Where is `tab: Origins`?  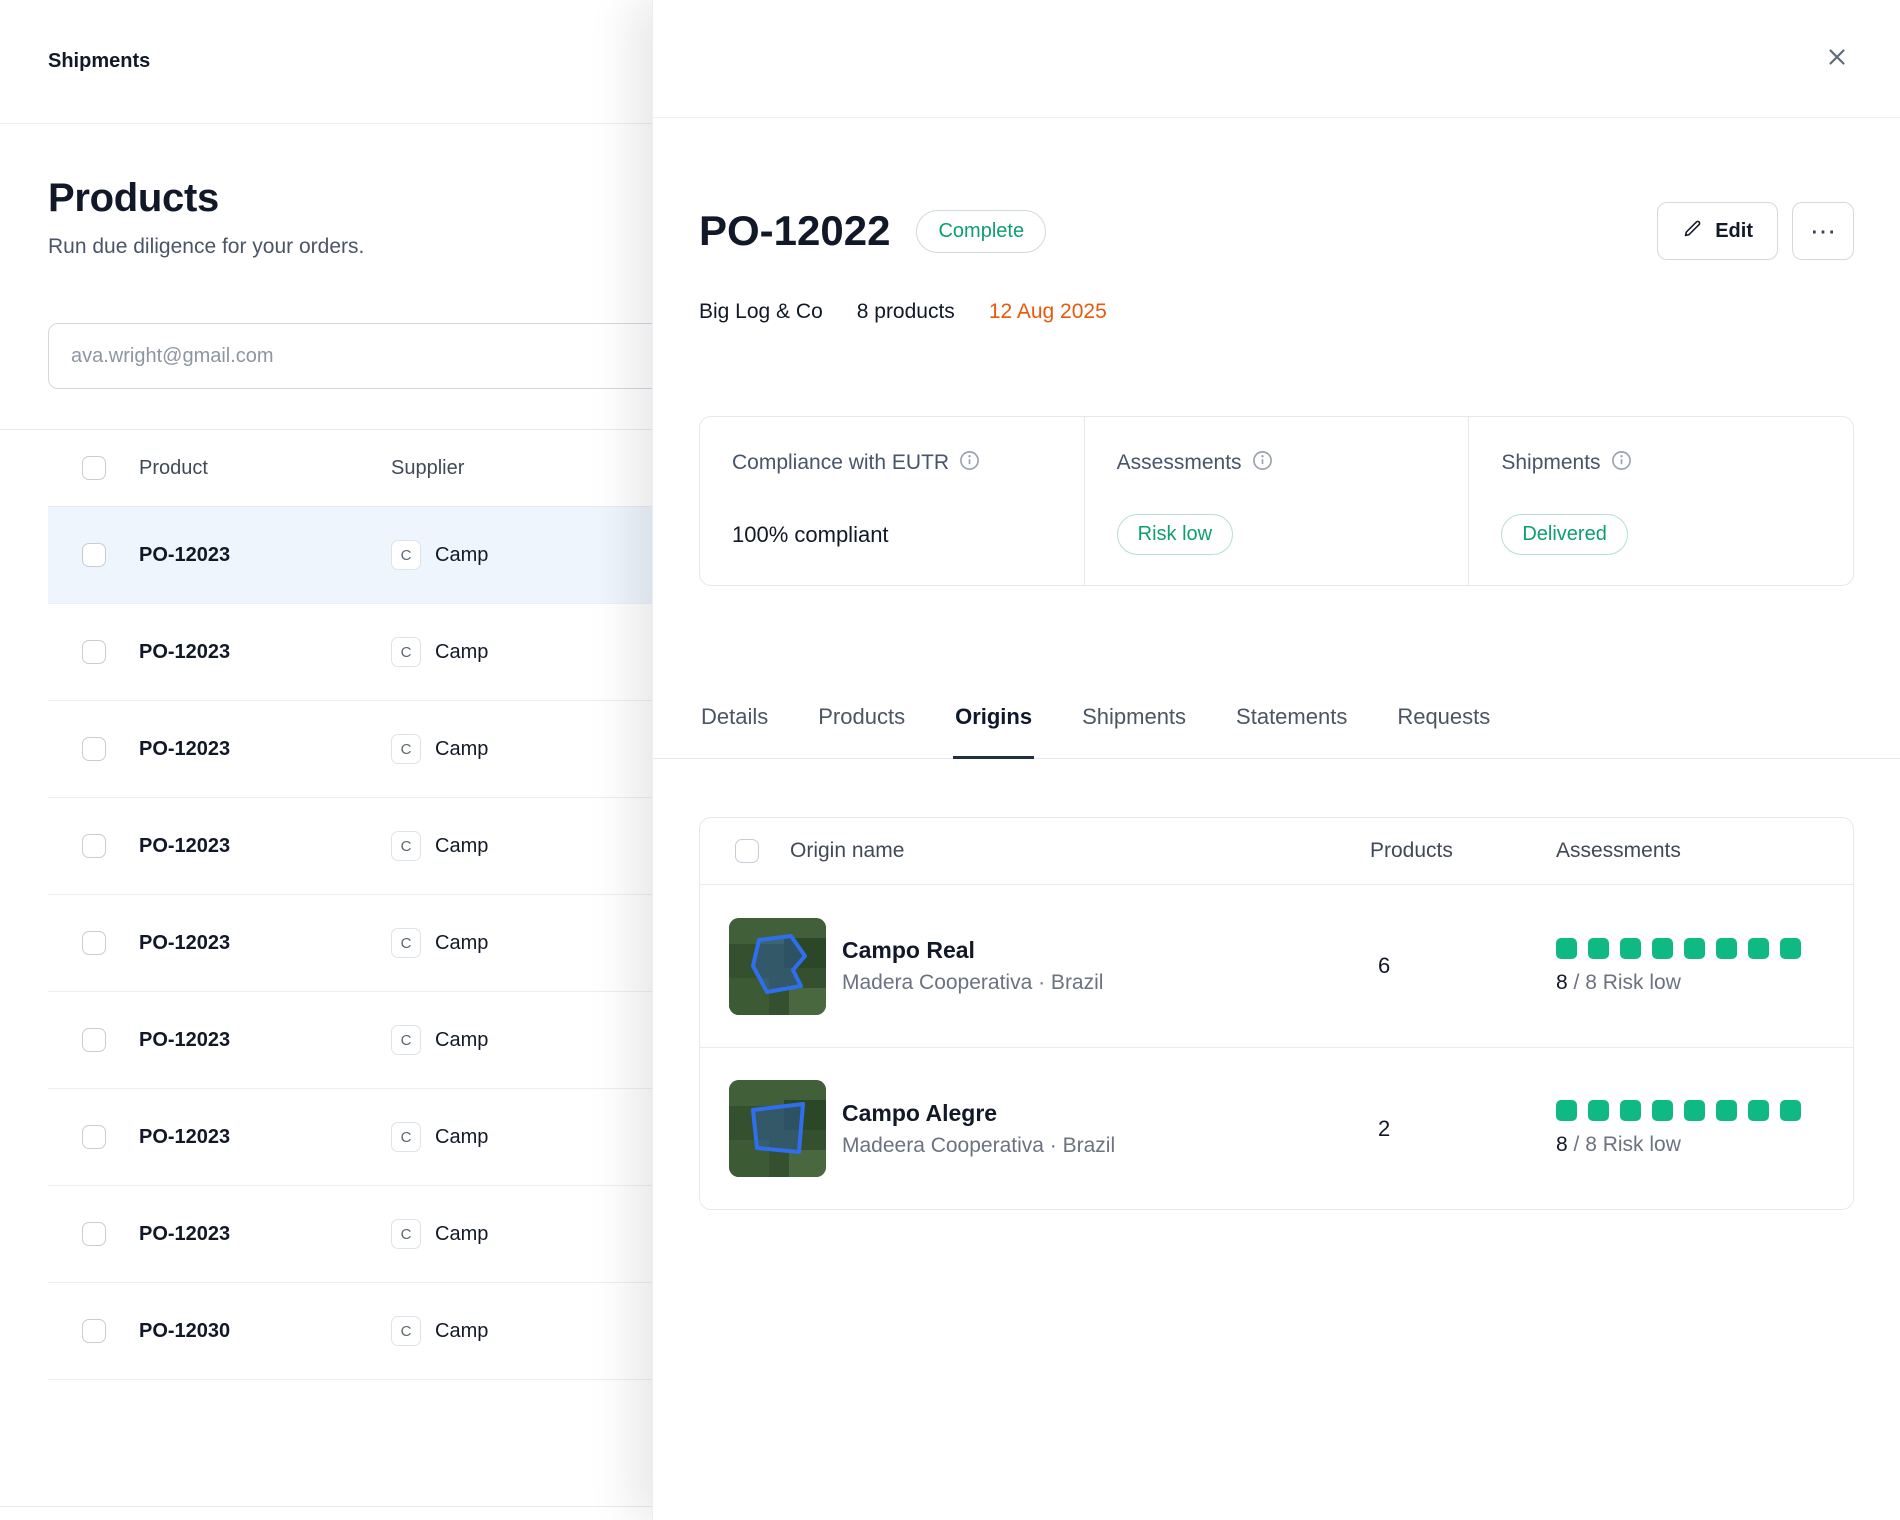 tab: Origins is located at coordinates (994, 731).